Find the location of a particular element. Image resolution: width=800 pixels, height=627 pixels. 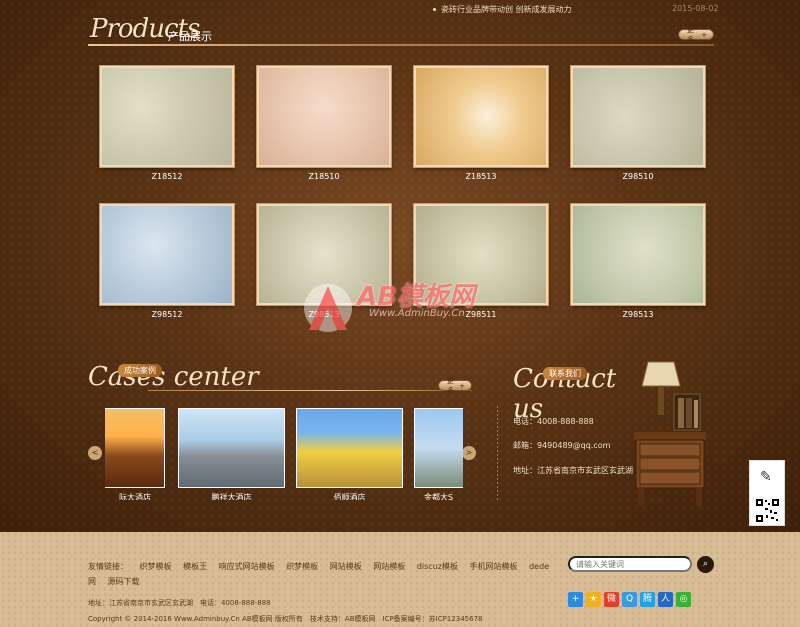

search-icon: ⌕ is located at coordinates (705, 564).